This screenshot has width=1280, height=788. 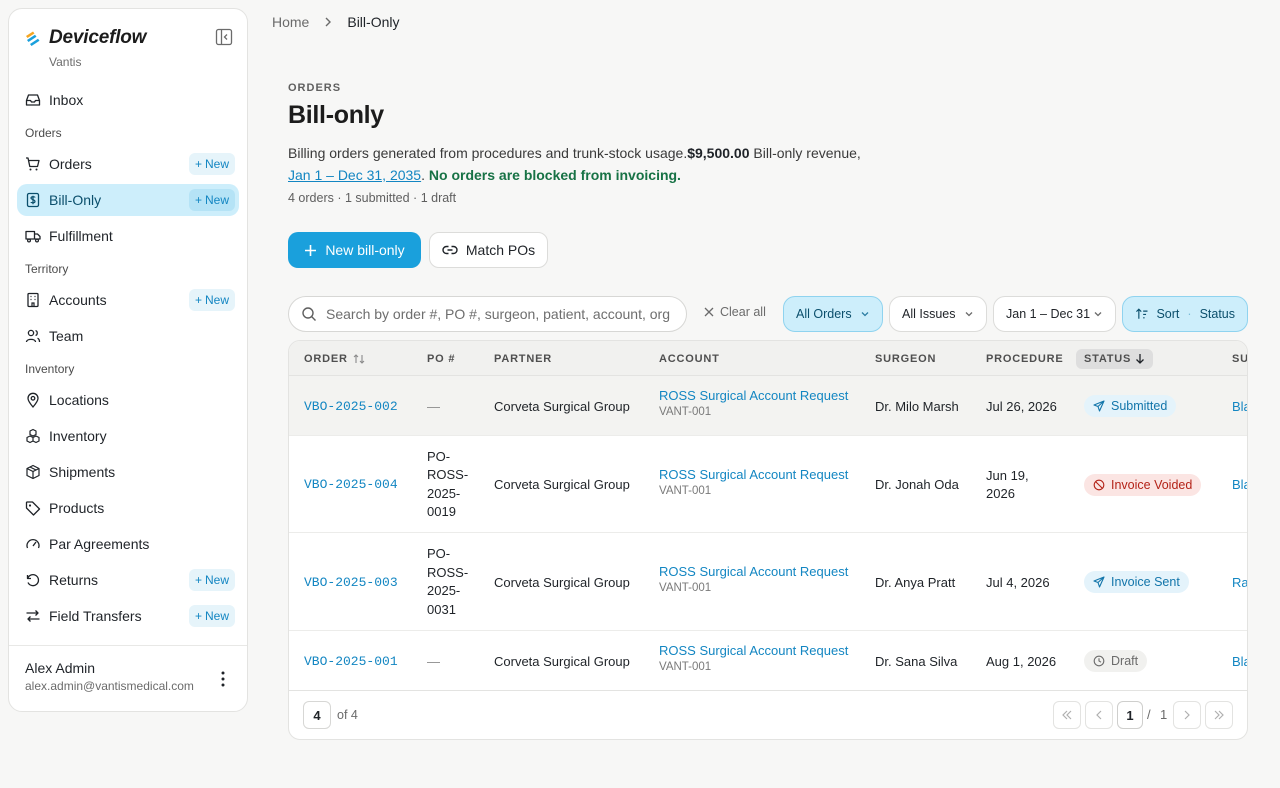 I want to click on sort-button: Sort · Status, so click(x=1185, y=314).